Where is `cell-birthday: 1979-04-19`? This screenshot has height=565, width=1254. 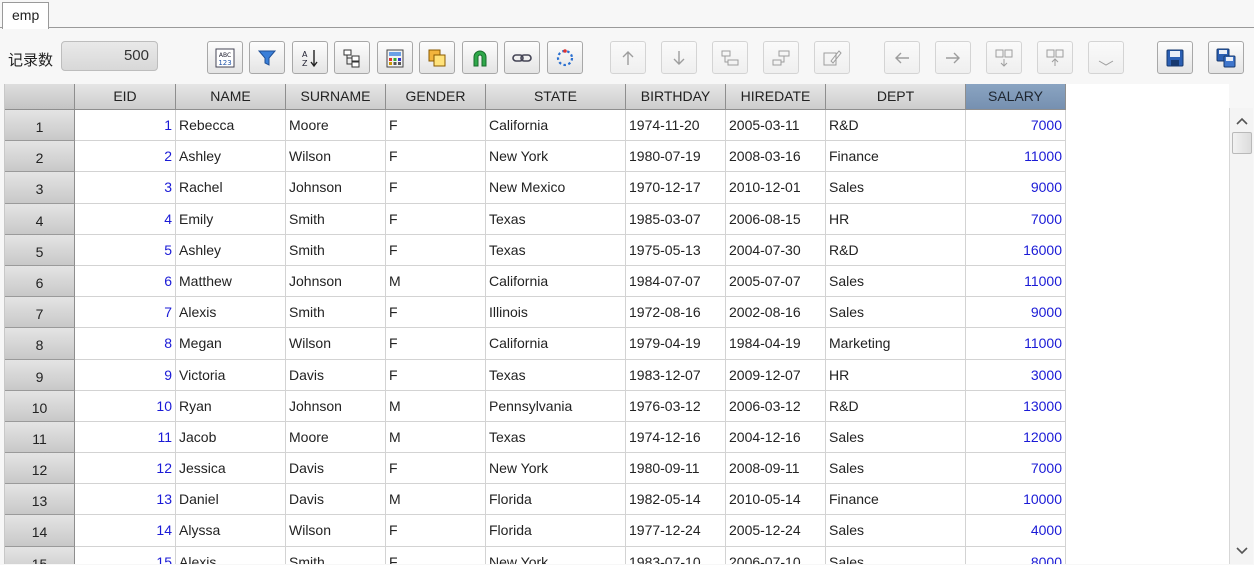 cell-birthday: 1979-04-19 is located at coordinates (676, 344).